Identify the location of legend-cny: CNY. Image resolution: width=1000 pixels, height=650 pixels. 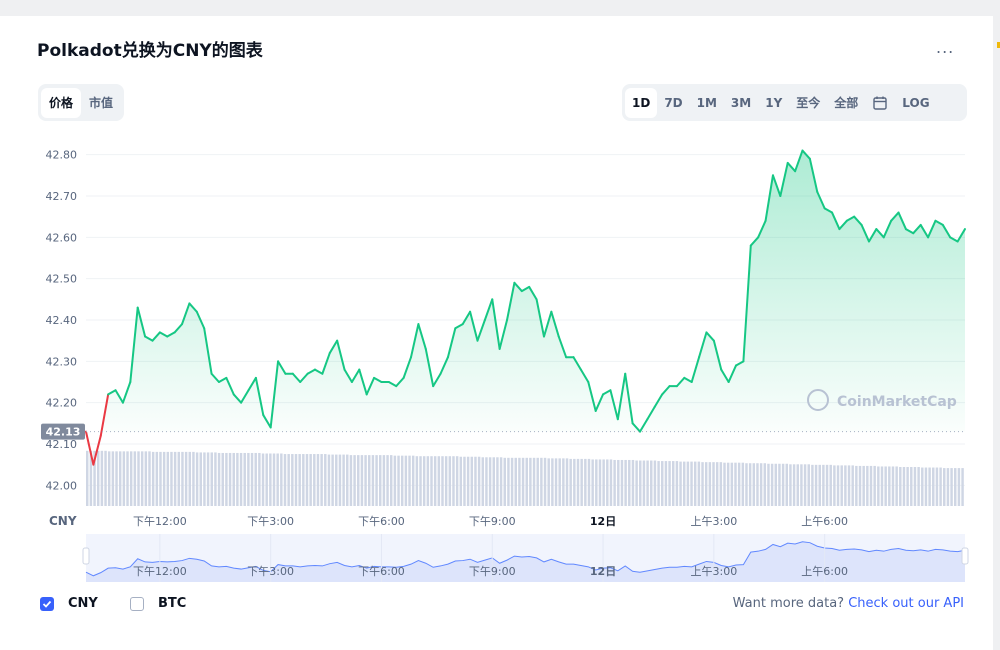
(69, 603).